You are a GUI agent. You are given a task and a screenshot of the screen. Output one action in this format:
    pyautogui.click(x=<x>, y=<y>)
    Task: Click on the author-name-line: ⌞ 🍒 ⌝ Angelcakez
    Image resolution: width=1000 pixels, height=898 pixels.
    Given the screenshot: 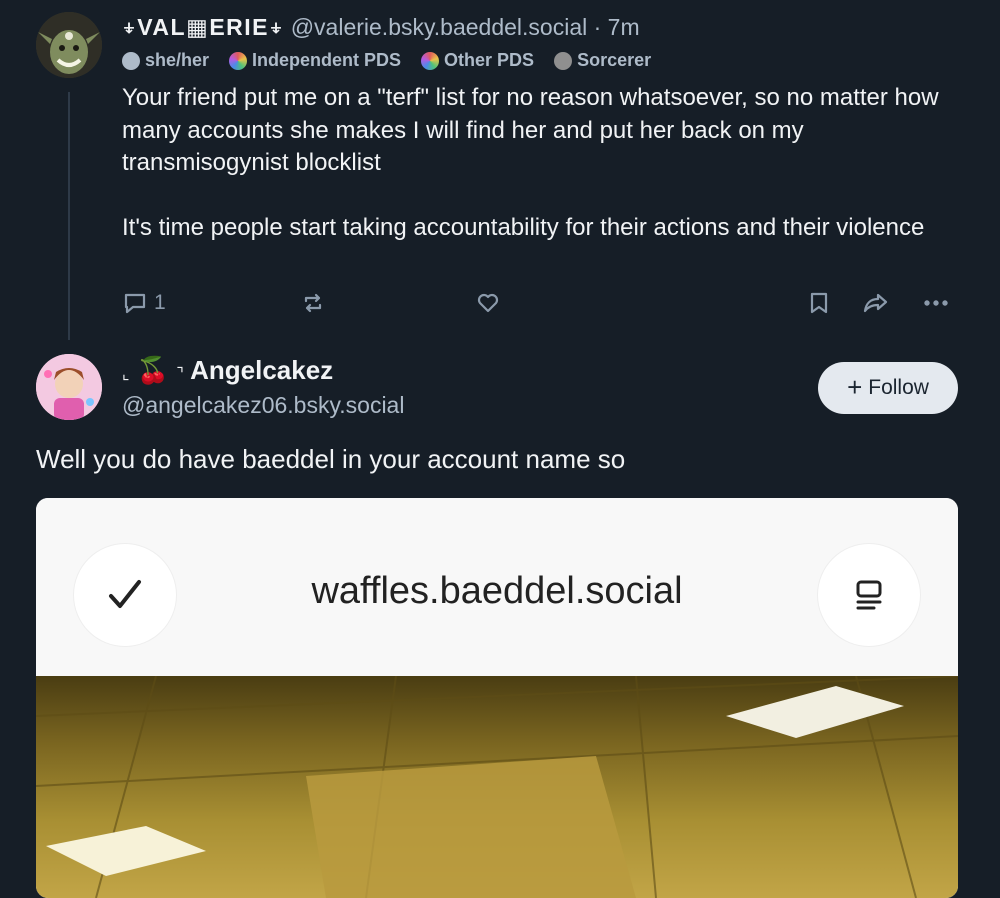 What is the action you would take?
    pyautogui.click(x=227, y=370)
    